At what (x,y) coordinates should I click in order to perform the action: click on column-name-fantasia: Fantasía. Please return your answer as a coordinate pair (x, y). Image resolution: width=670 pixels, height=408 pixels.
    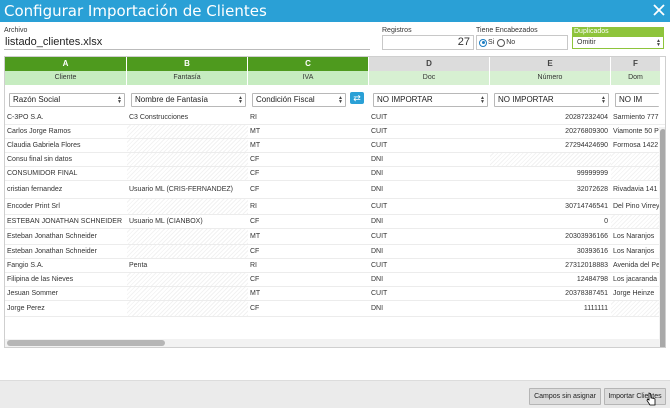
    Looking at the image, I should click on (187, 78).